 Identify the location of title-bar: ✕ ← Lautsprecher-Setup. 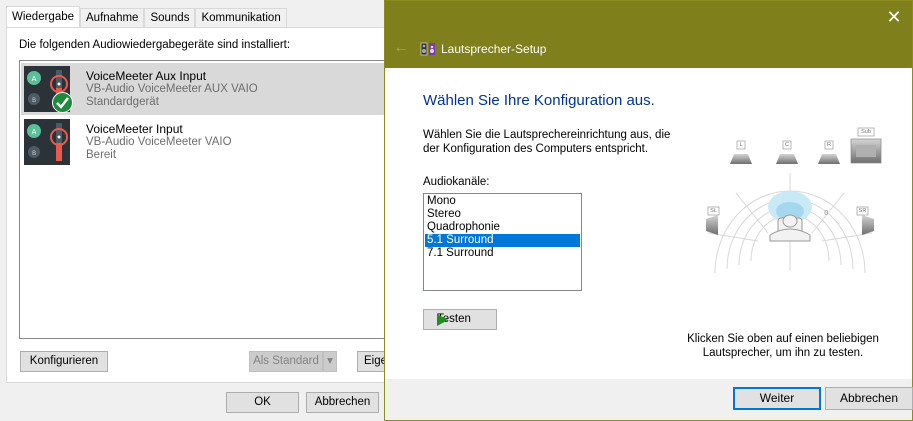
(648, 34).